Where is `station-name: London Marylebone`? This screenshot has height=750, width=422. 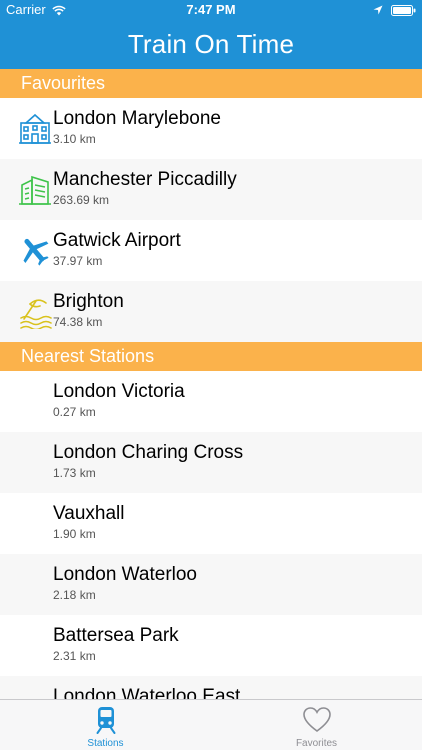 station-name: London Marylebone is located at coordinates (137, 118).